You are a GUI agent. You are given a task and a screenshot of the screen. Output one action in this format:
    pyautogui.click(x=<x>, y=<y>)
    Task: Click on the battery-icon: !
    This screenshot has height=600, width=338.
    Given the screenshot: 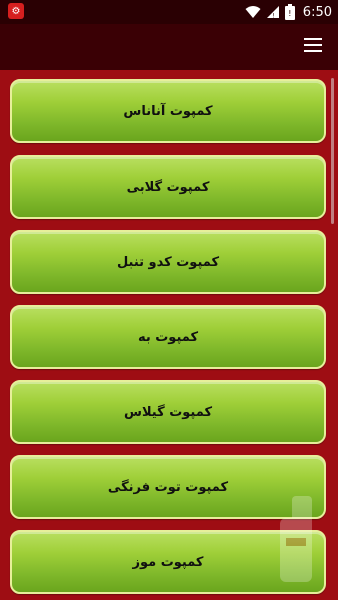 What is the action you would take?
    pyautogui.click(x=289, y=12)
    